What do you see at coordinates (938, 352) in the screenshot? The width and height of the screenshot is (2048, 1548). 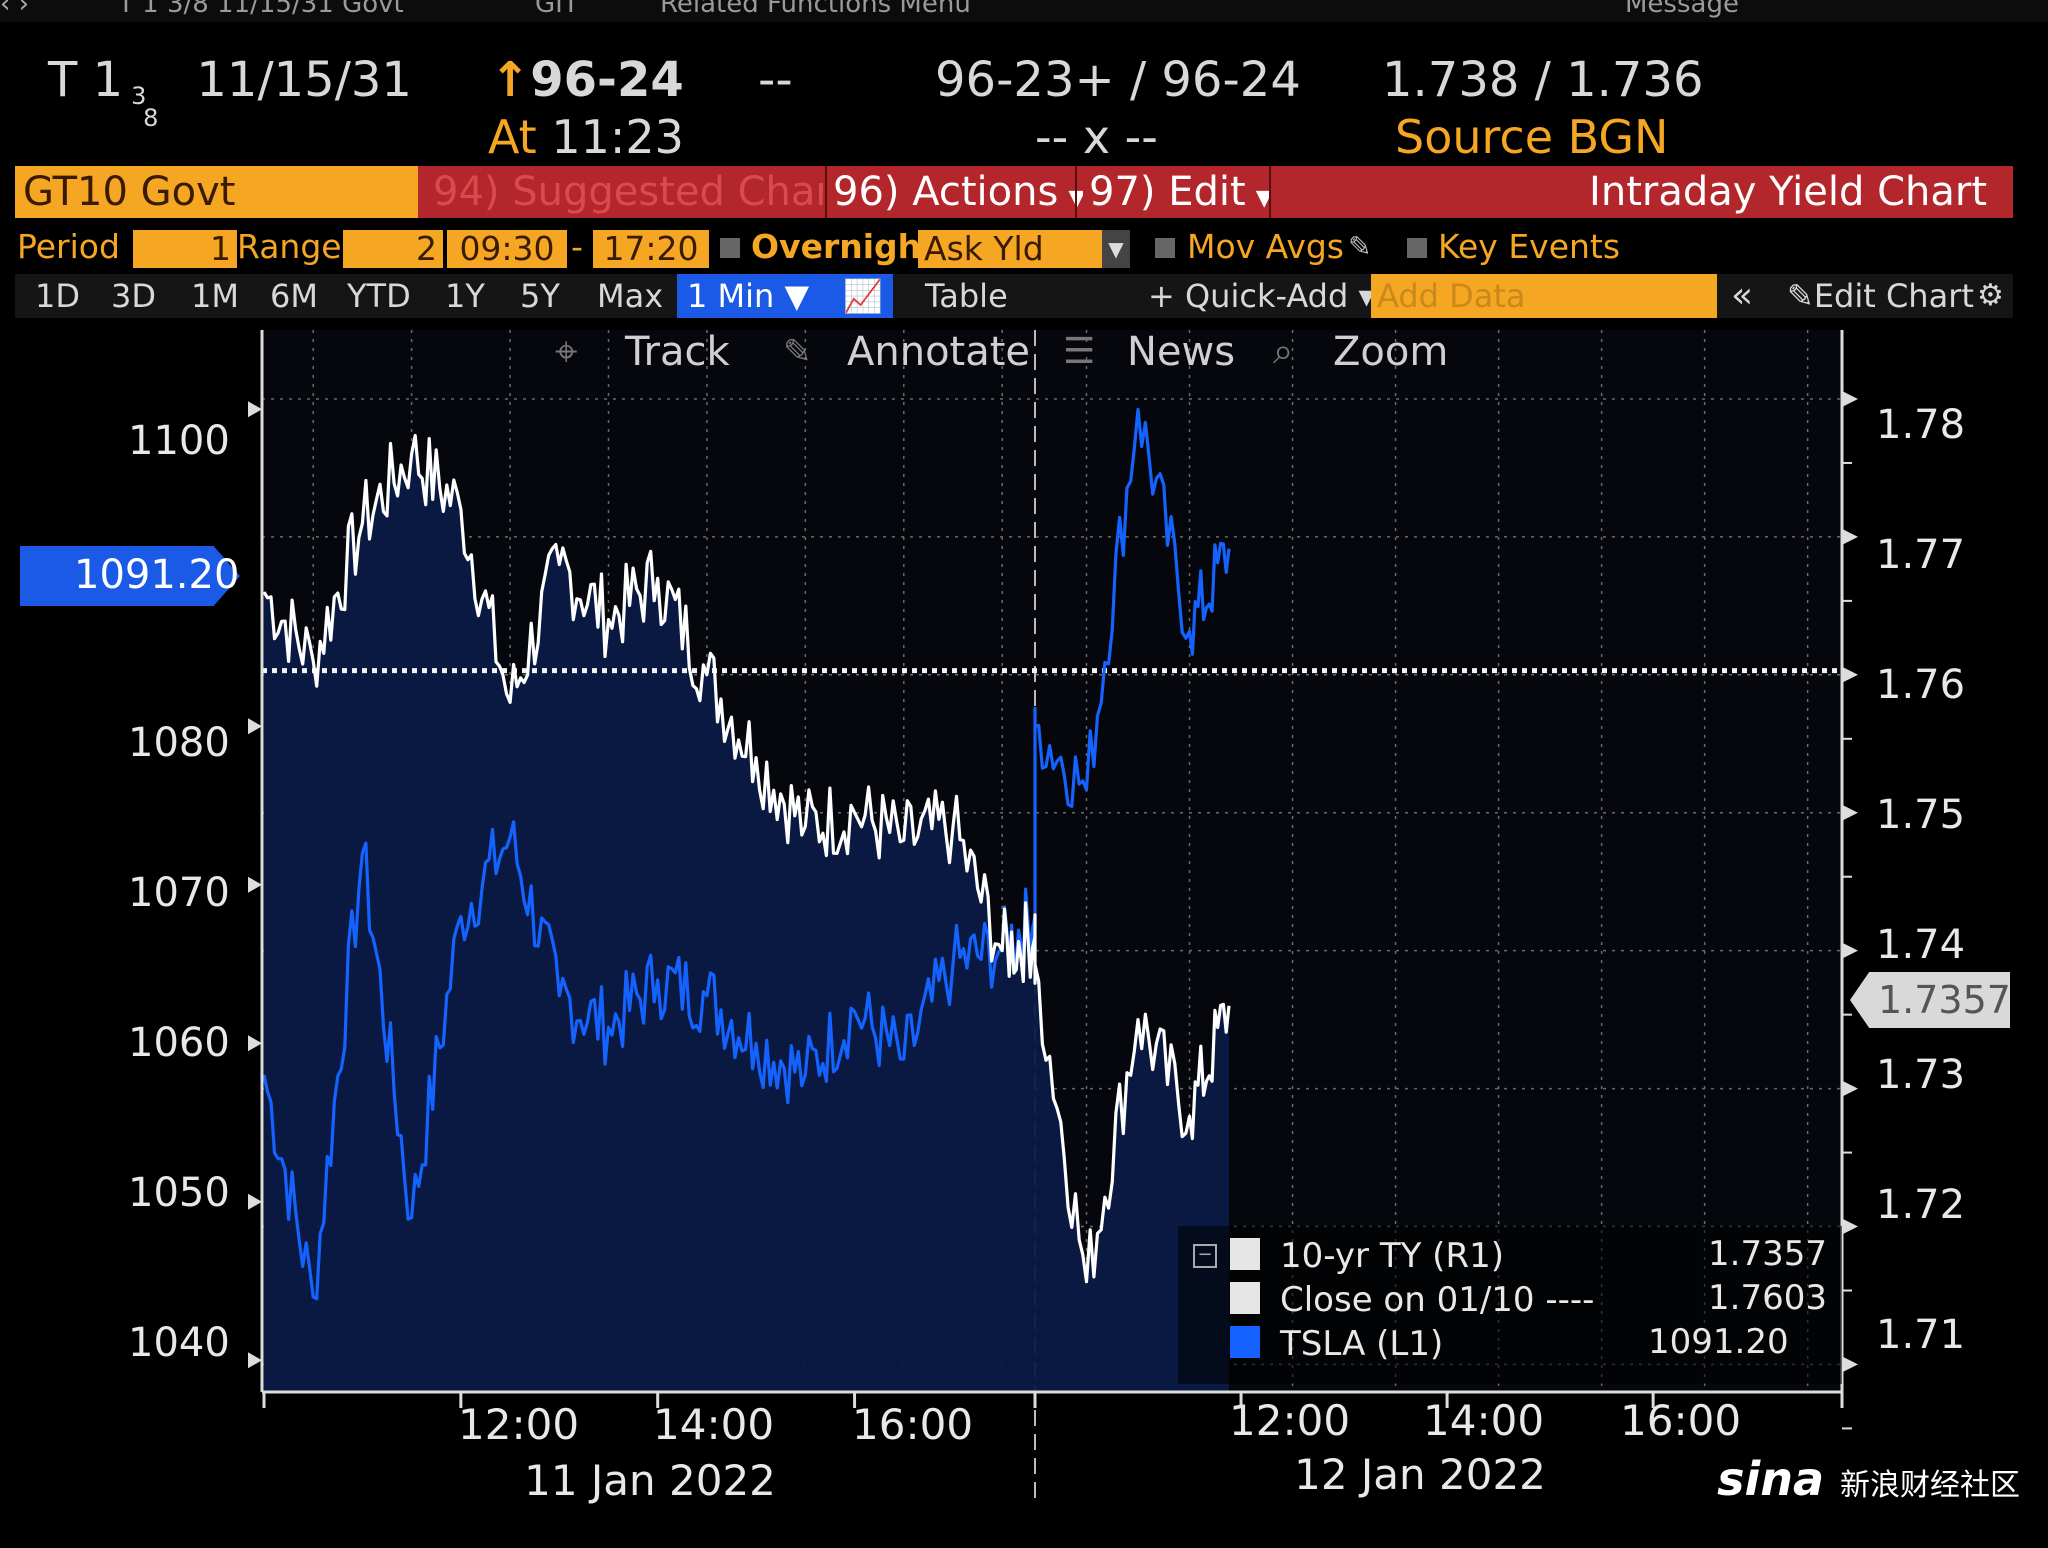 I see `annotate-button: Annotate` at bounding box center [938, 352].